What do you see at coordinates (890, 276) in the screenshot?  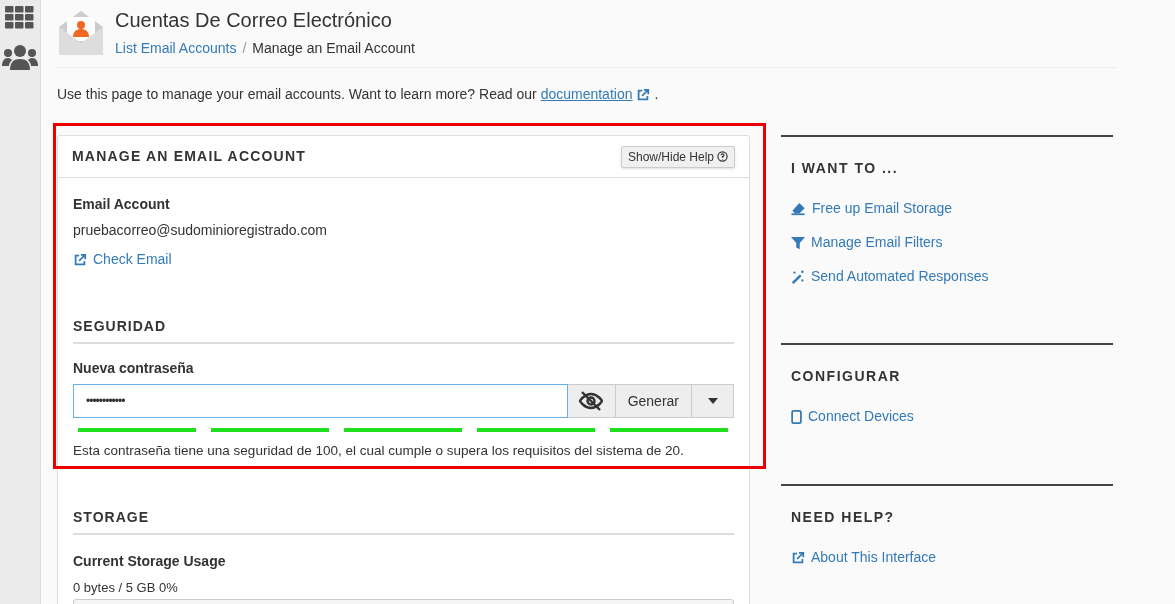 I see `sidebar-link: Send Automated Responses` at bounding box center [890, 276].